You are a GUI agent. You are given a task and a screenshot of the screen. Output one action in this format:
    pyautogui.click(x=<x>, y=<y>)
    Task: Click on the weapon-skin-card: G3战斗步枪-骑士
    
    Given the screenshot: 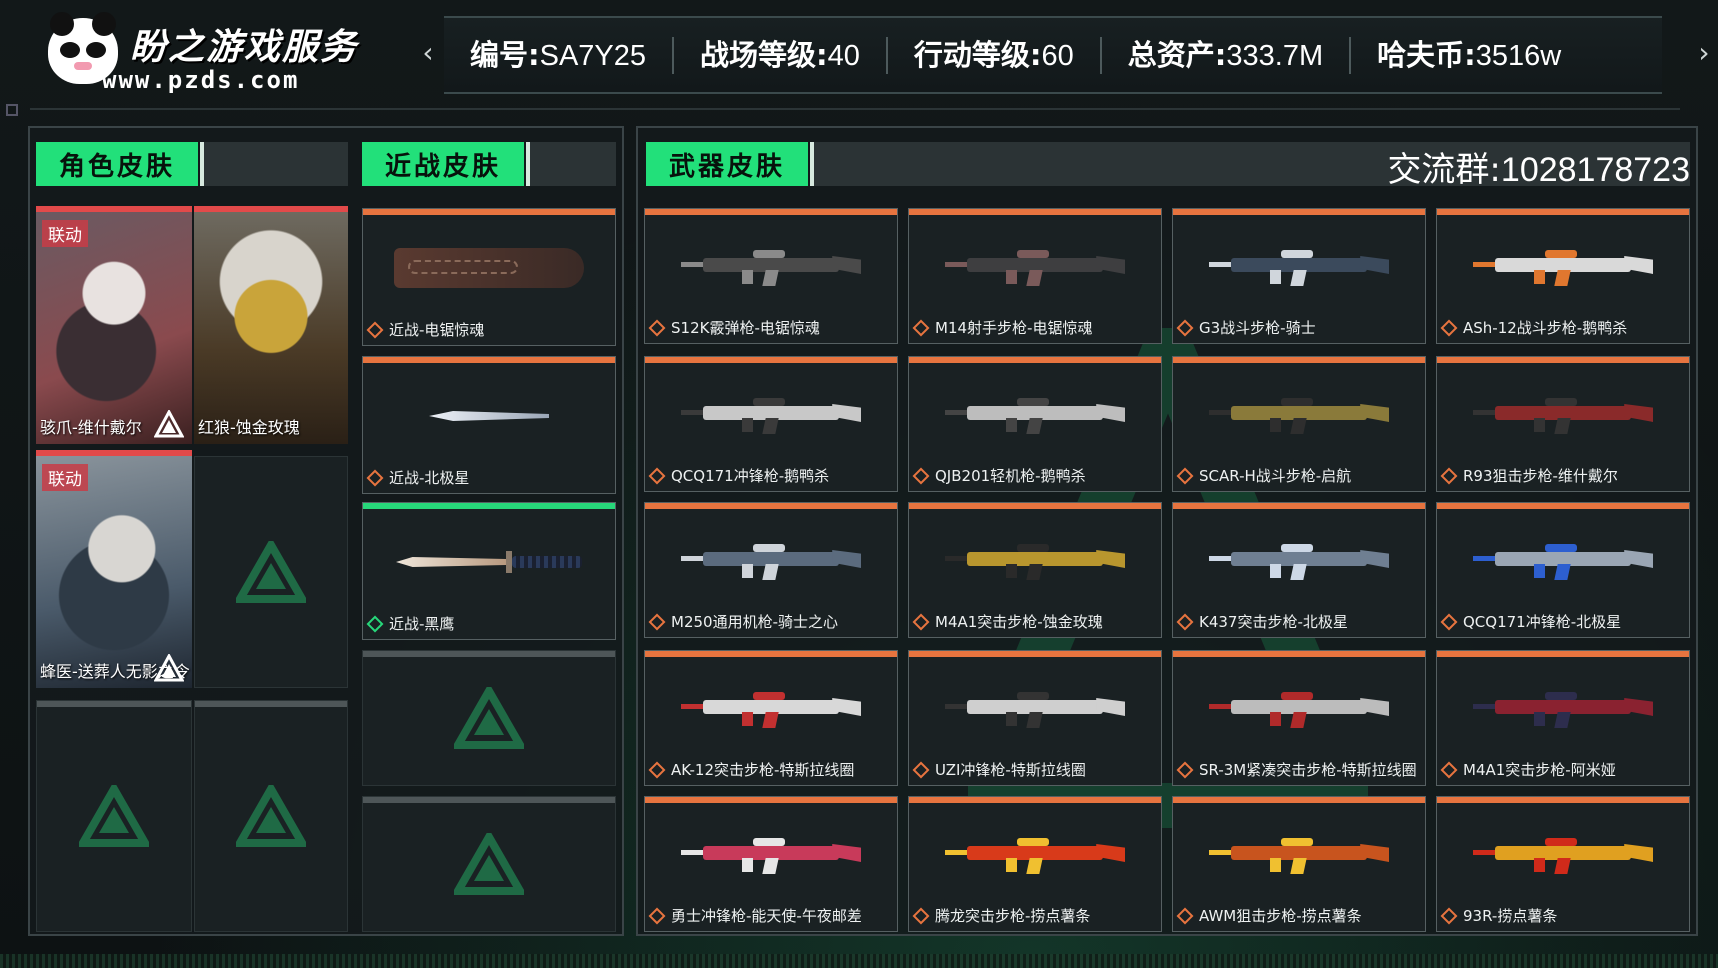 What is the action you would take?
    pyautogui.click(x=1299, y=276)
    